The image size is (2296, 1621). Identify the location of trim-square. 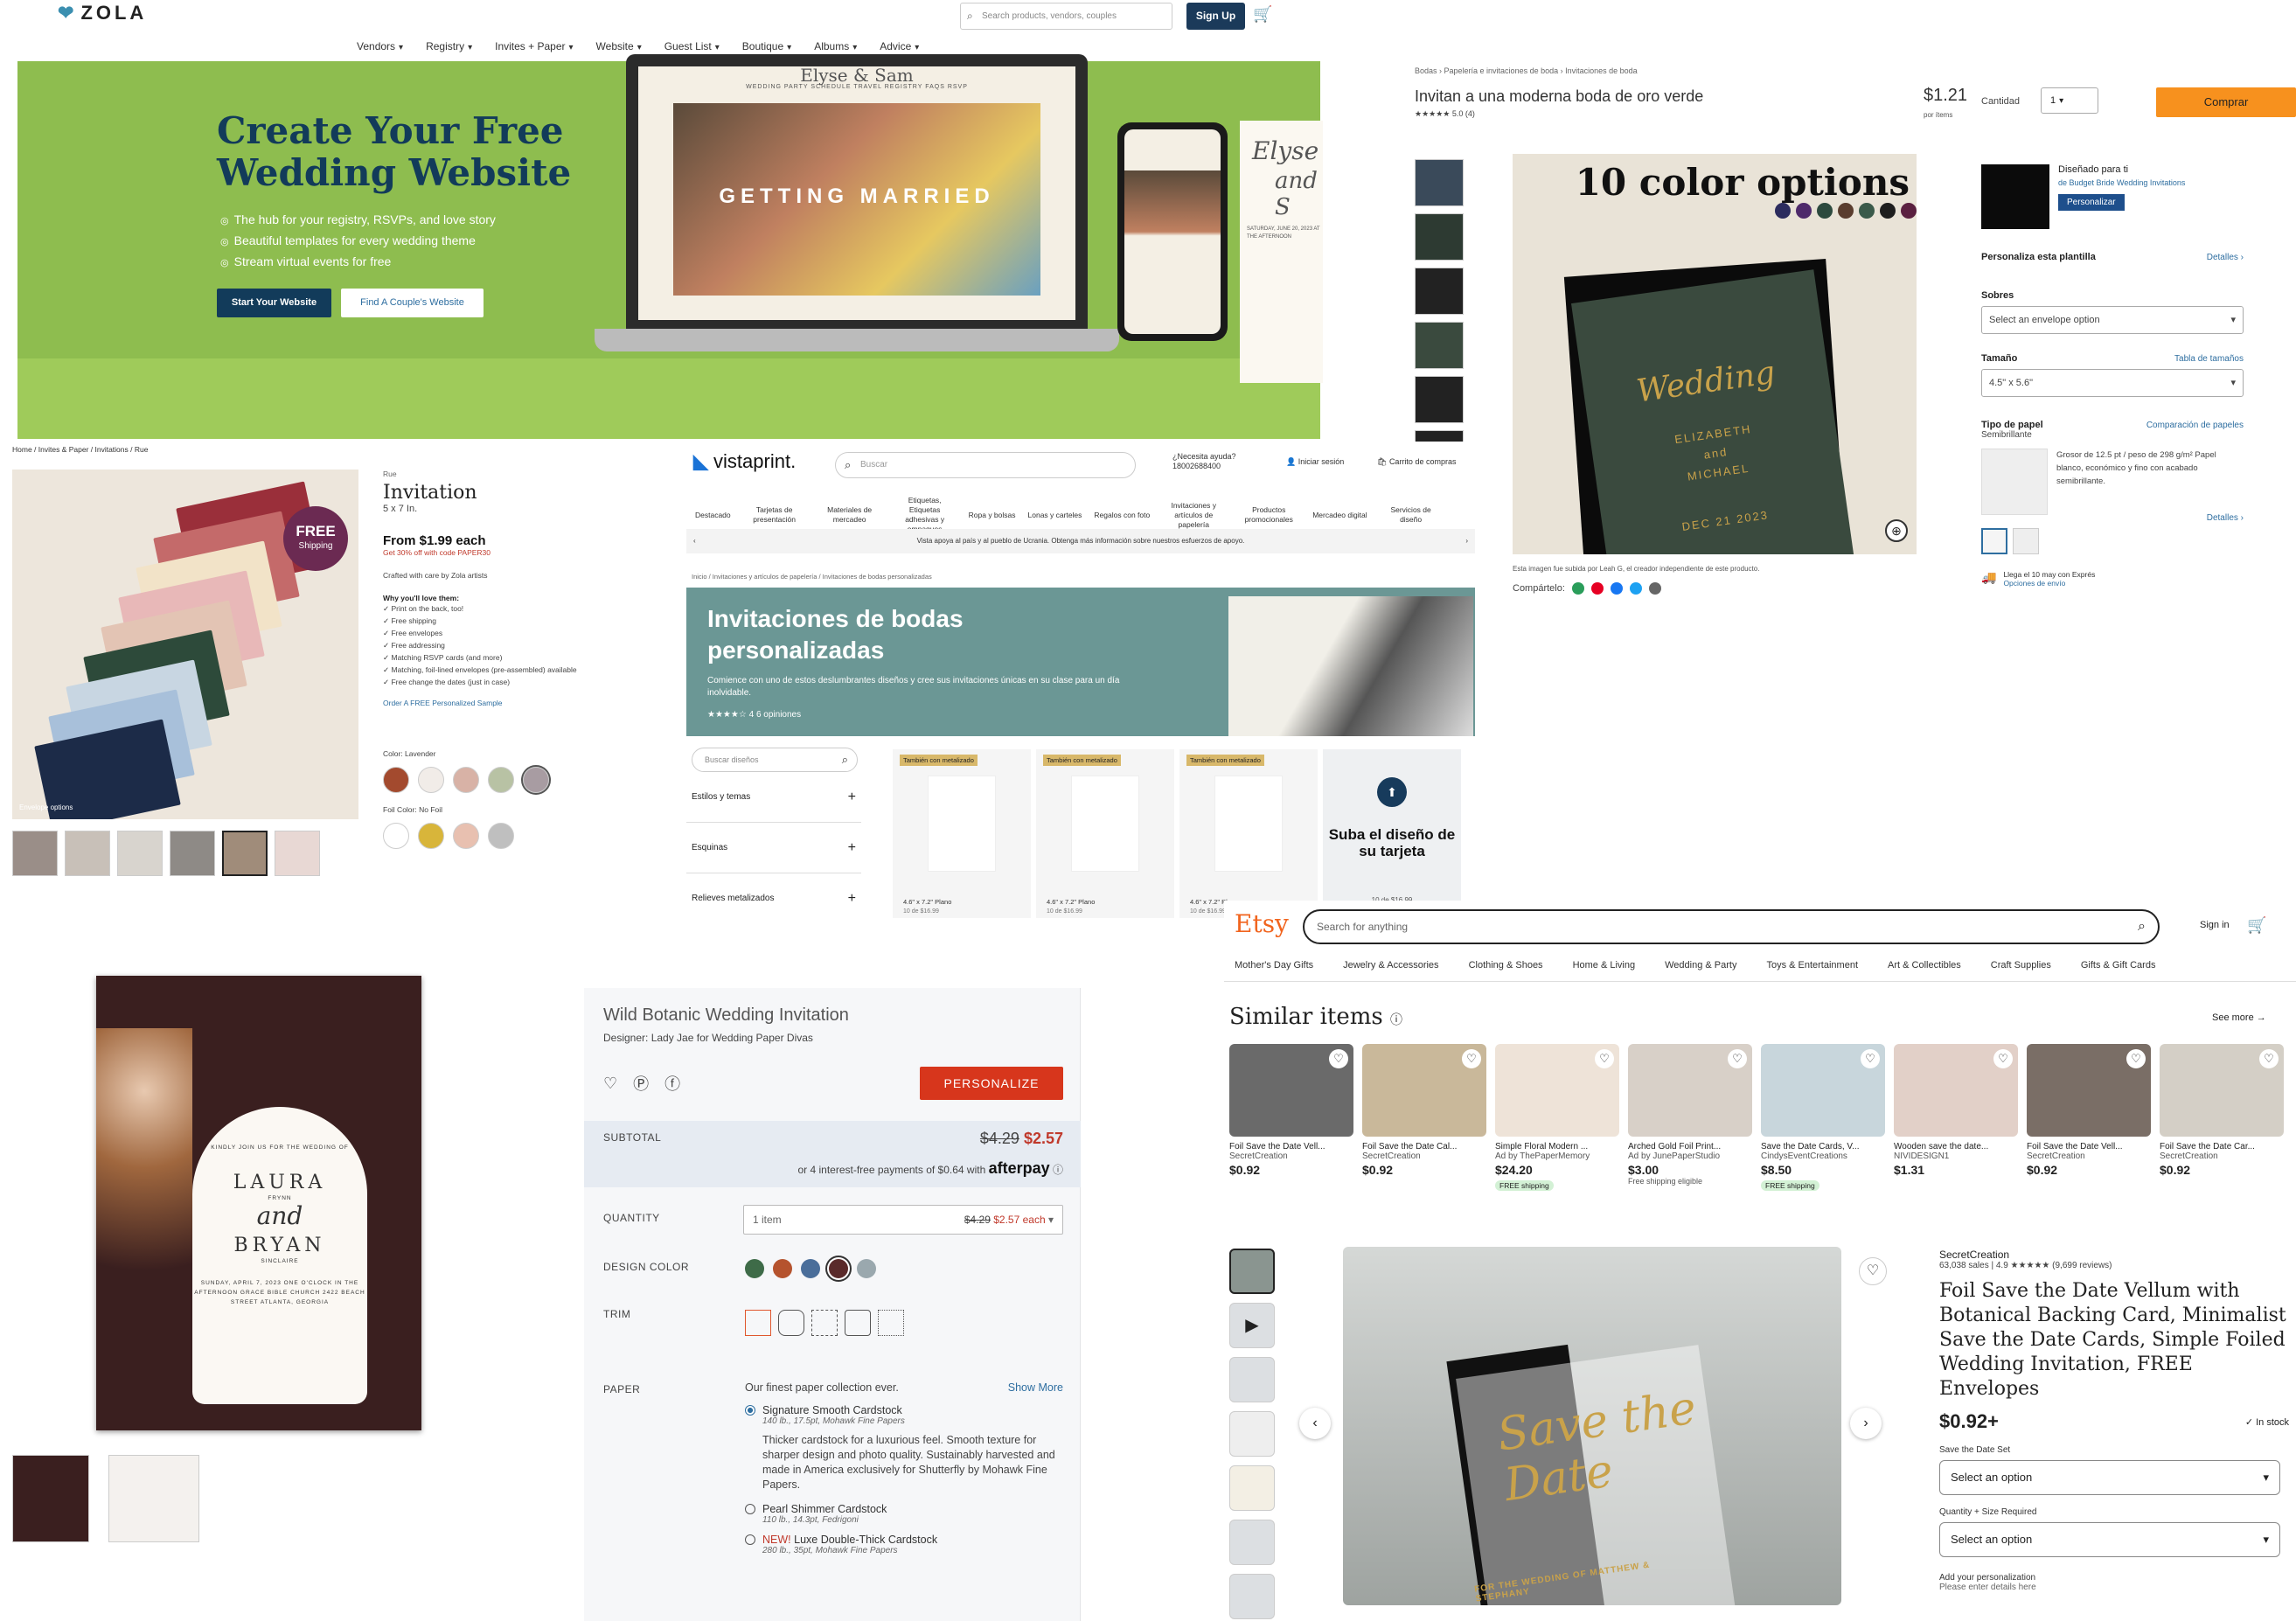
(758, 1323).